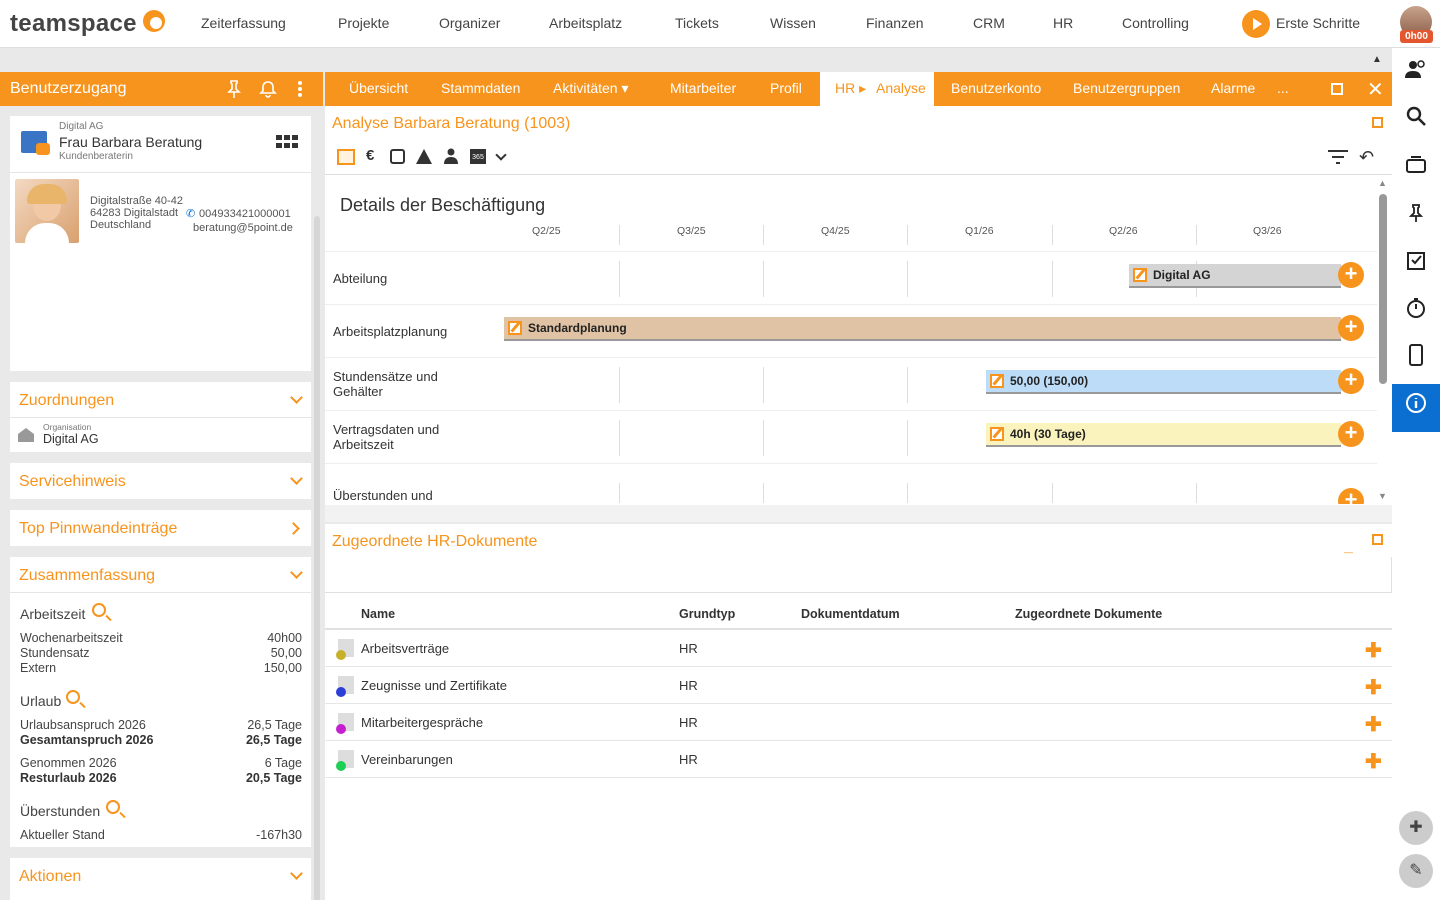 Image resolution: width=1440 pixels, height=900 pixels. I want to click on servicehinweis-title: Servicehinweis, so click(72, 482).